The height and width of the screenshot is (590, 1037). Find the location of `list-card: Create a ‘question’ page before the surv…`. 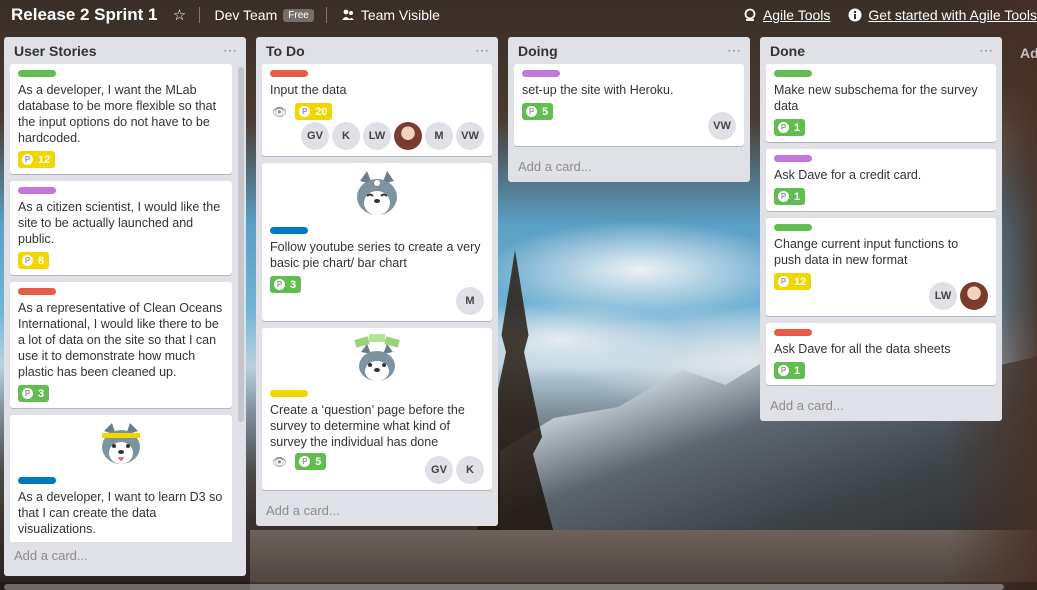

list-card: Create a ‘question’ page before the surv… is located at coordinates (377, 409).